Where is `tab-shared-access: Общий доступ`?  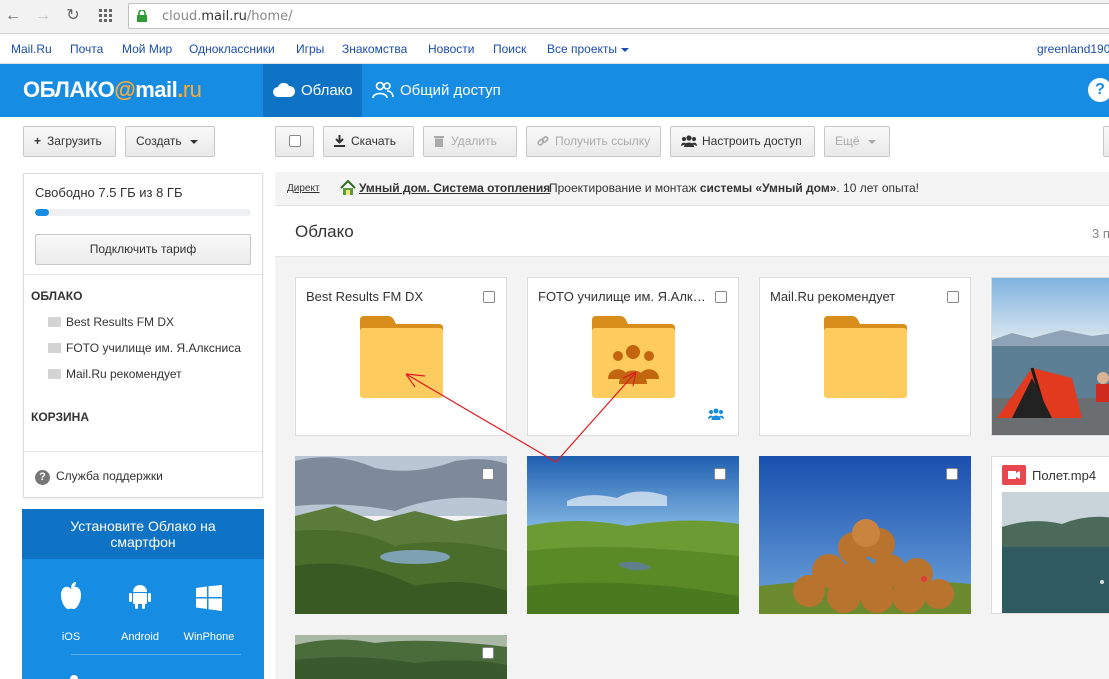
tab-shared-access: Общий доступ is located at coordinates (437, 90).